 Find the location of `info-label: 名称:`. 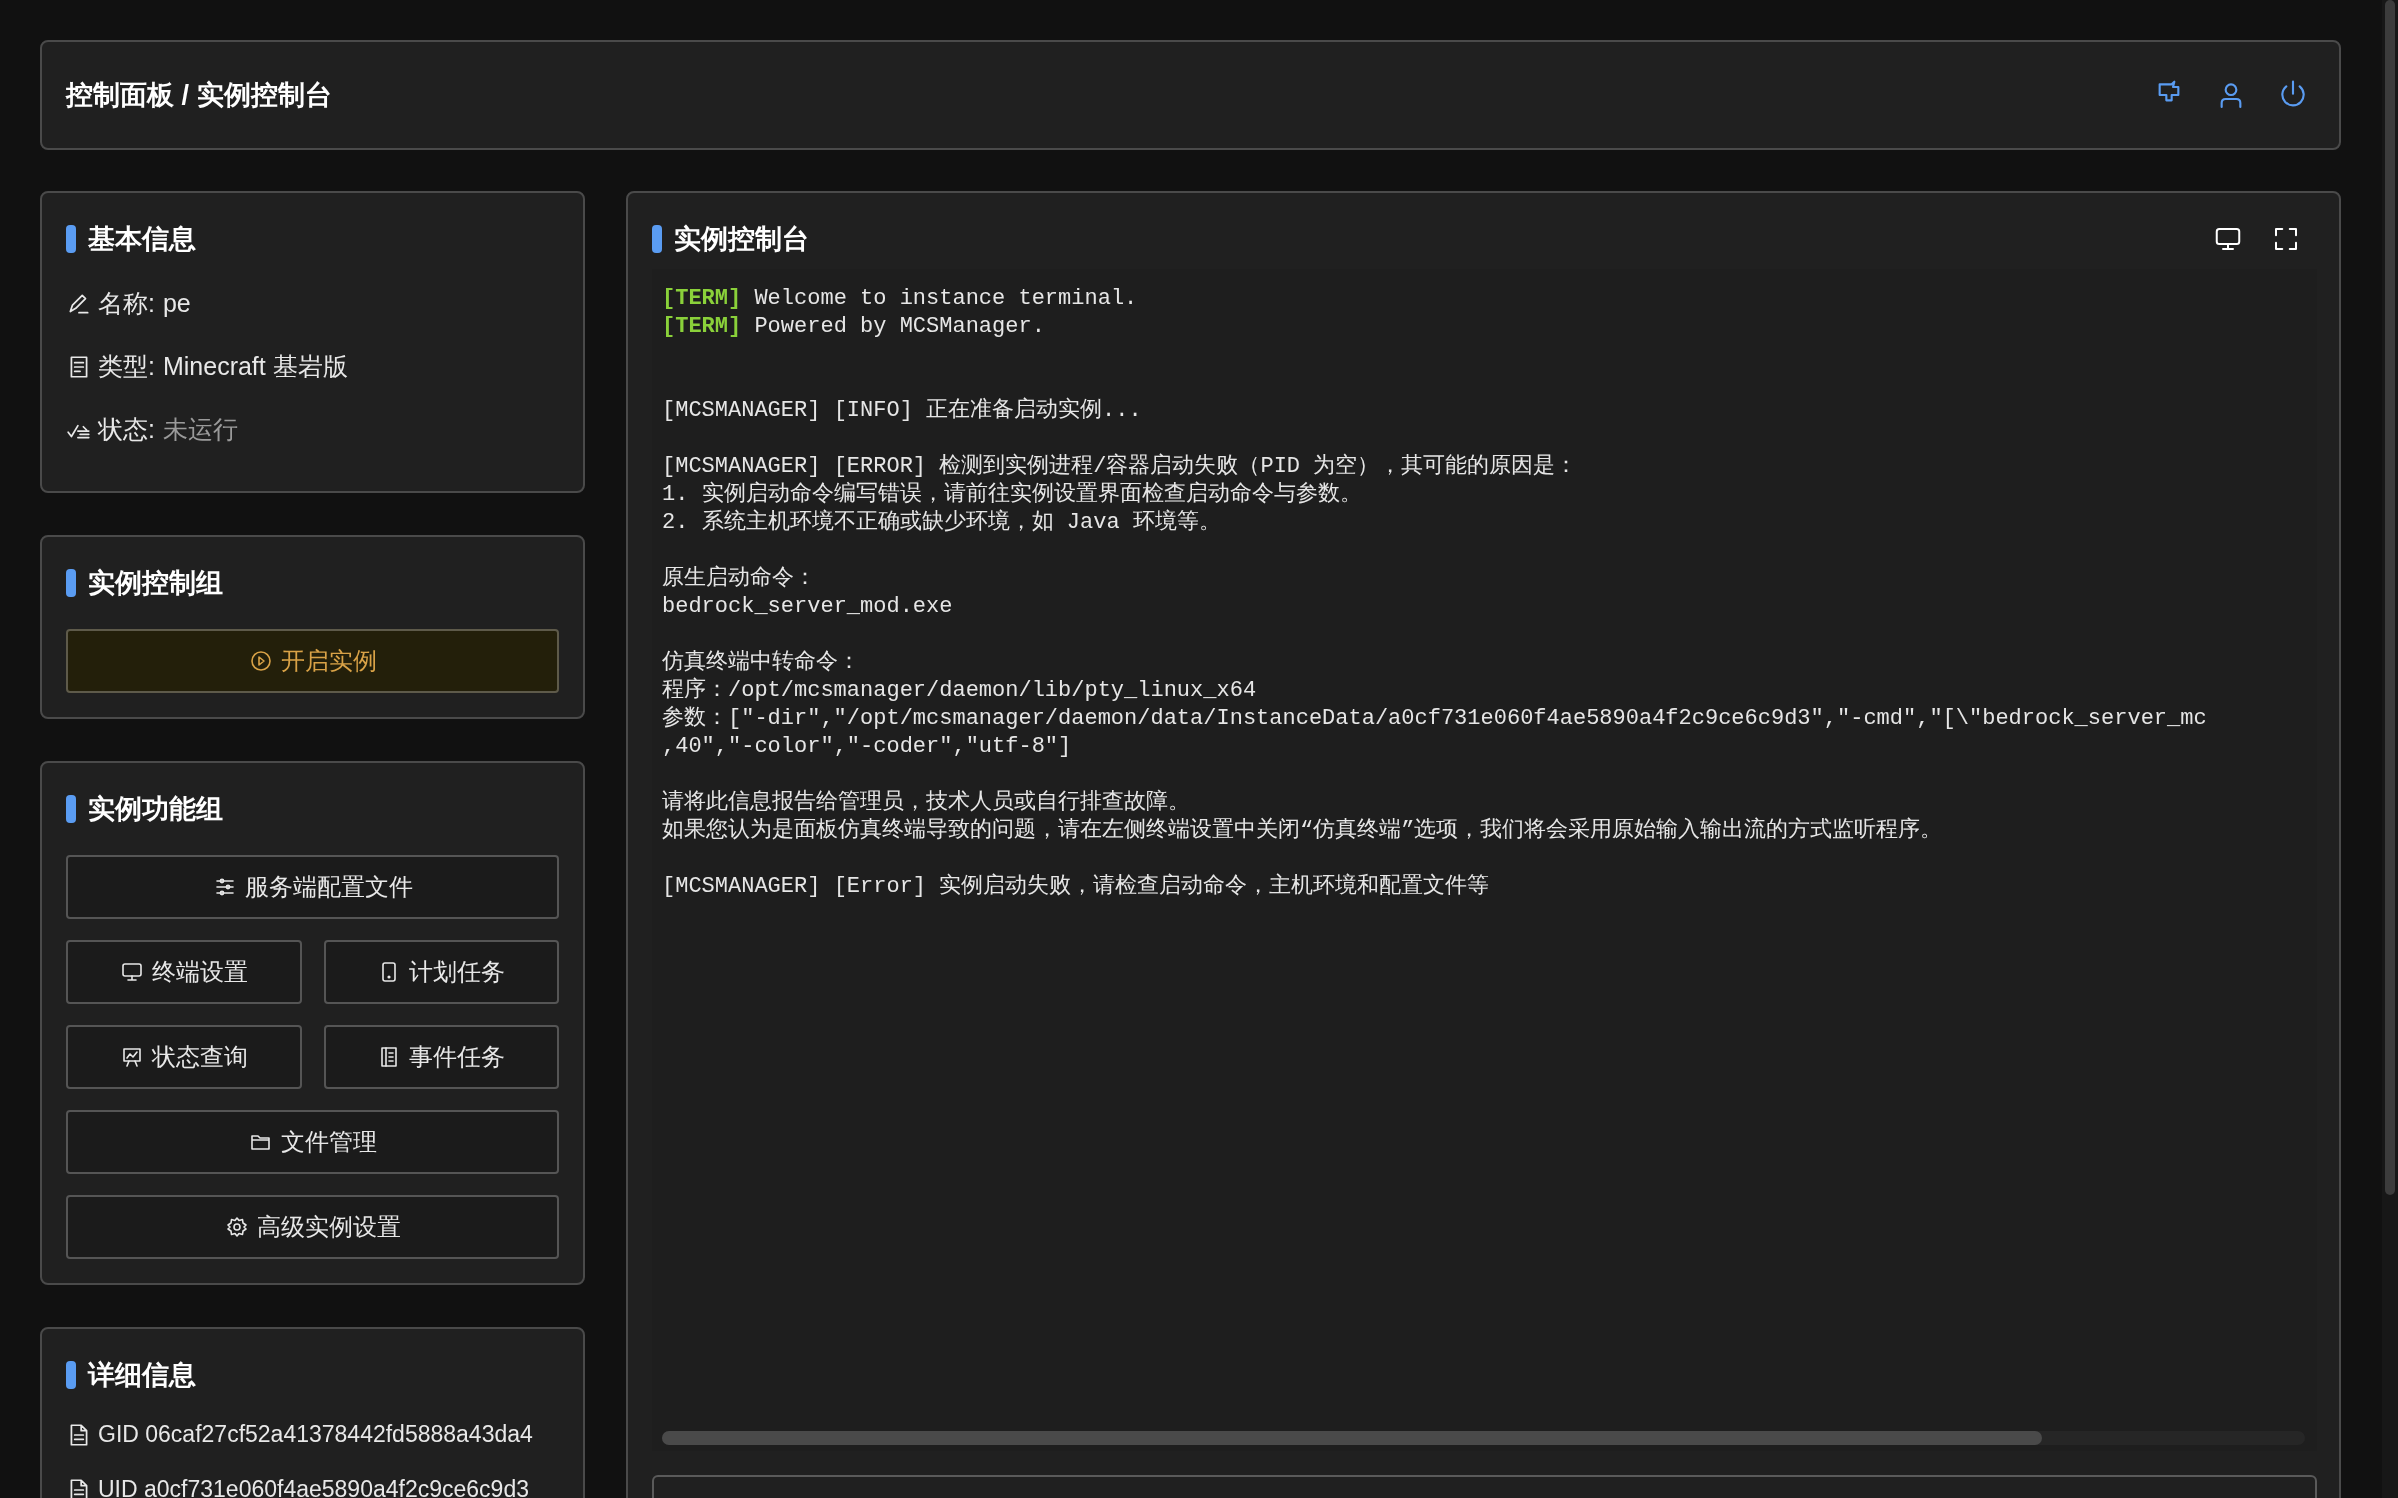

info-label: 名称: is located at coordinates (126, 303).